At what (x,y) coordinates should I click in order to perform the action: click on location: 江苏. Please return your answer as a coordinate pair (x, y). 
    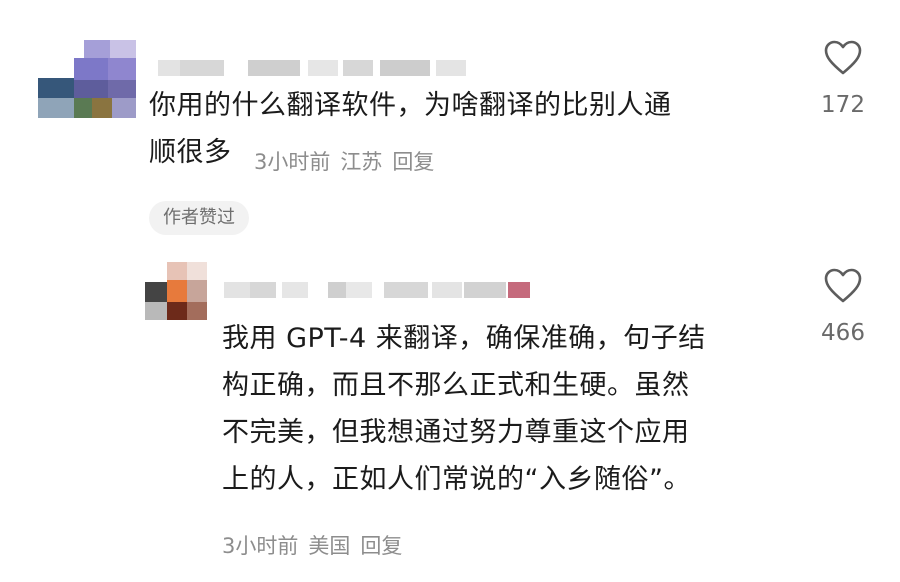
    Looking at the image, I should click on (361, 162).